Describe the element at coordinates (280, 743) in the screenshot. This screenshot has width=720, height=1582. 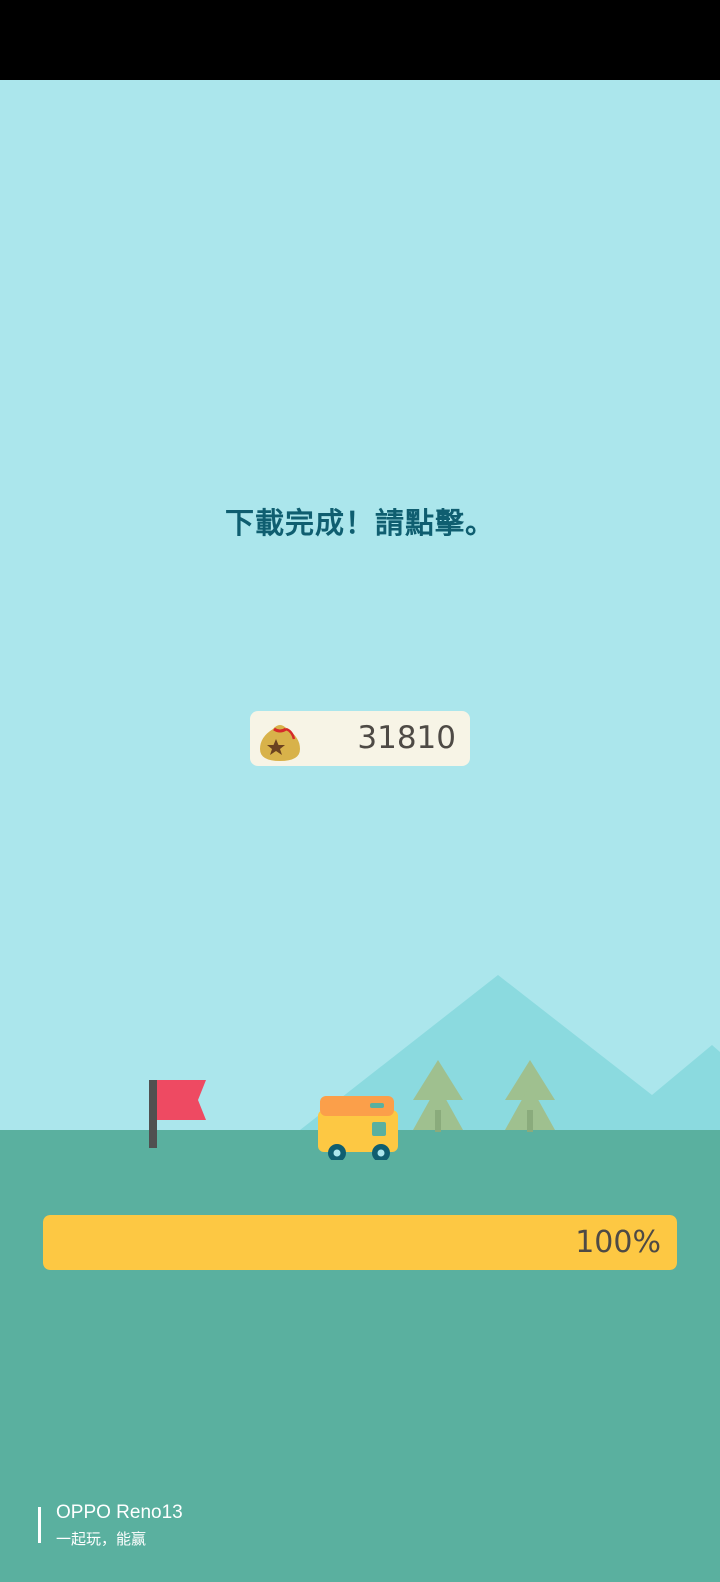
I see `money-bag-icon` at that location.